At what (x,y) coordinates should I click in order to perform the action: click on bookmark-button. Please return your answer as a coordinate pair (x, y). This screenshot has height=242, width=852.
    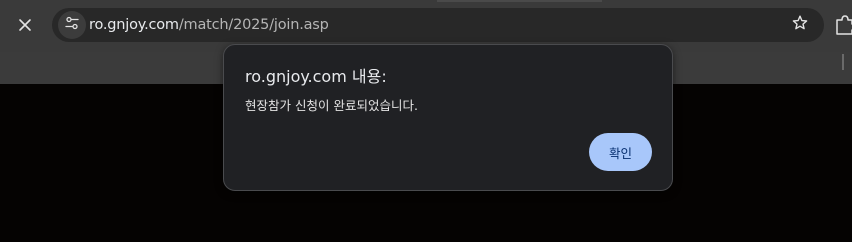
    Looking at the image, I should click on (800, 25).